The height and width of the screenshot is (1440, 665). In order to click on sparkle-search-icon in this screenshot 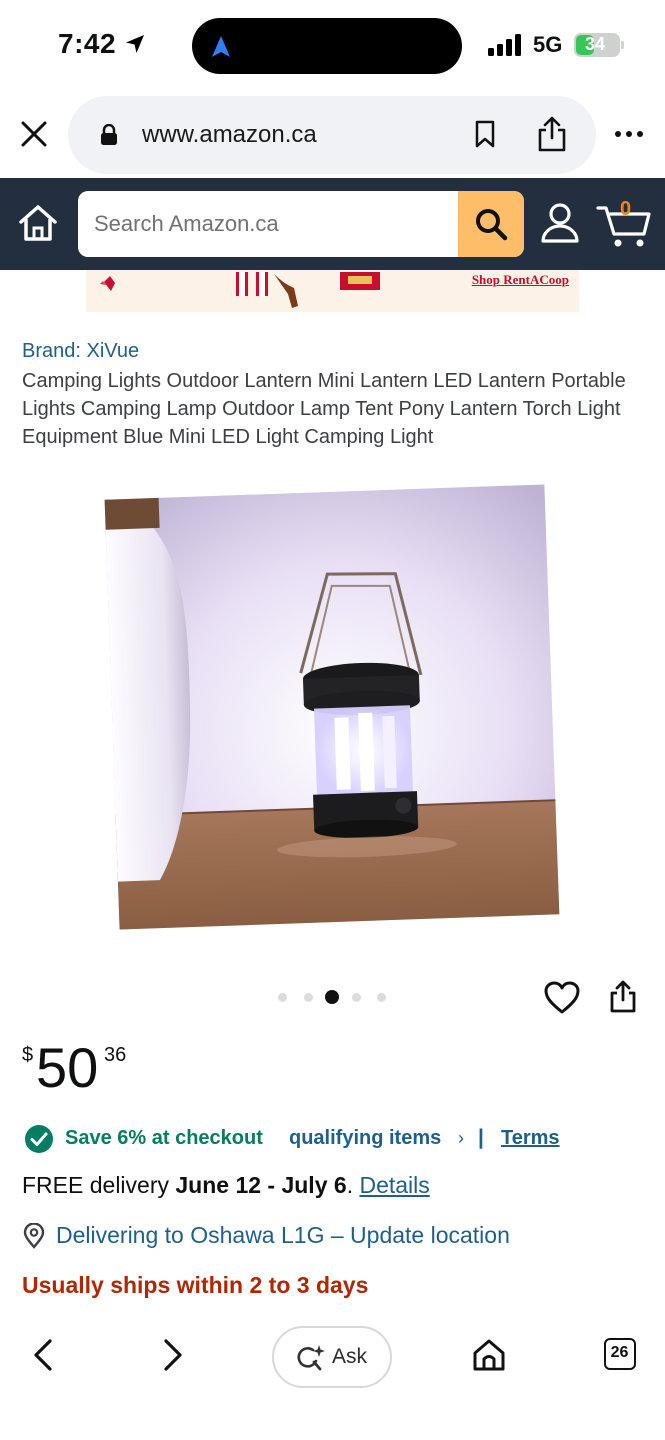, I will do `click(311, 1358)`.